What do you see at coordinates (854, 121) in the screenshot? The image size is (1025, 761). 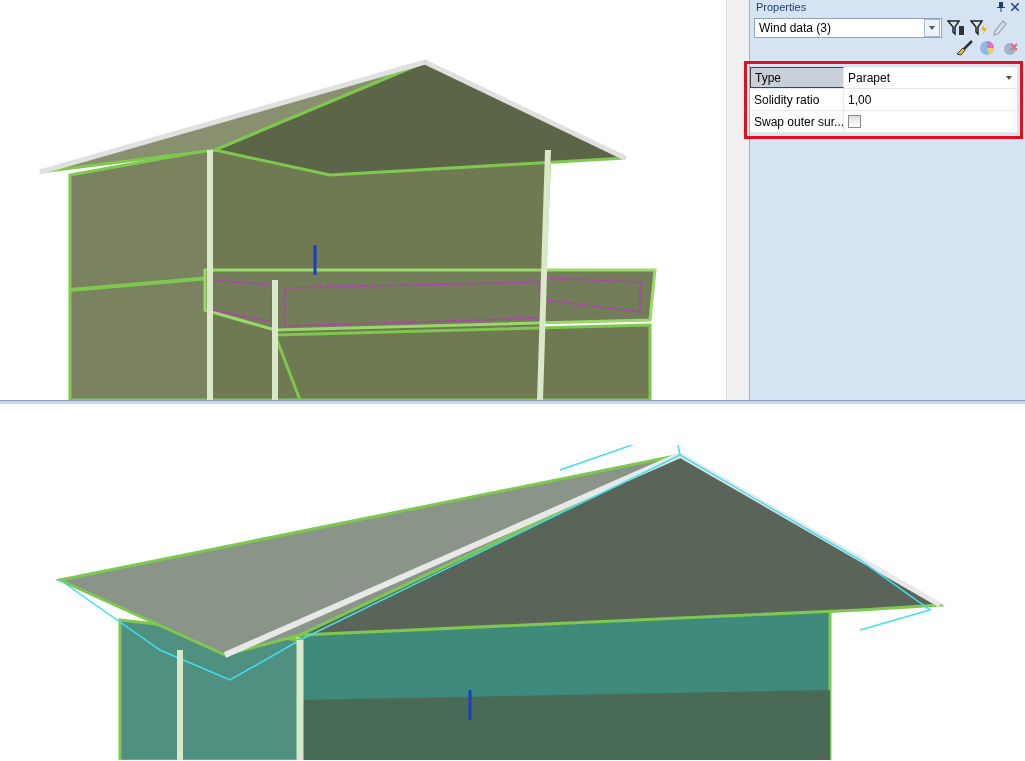 I see `checkbox` at bounding box center [854, 121].